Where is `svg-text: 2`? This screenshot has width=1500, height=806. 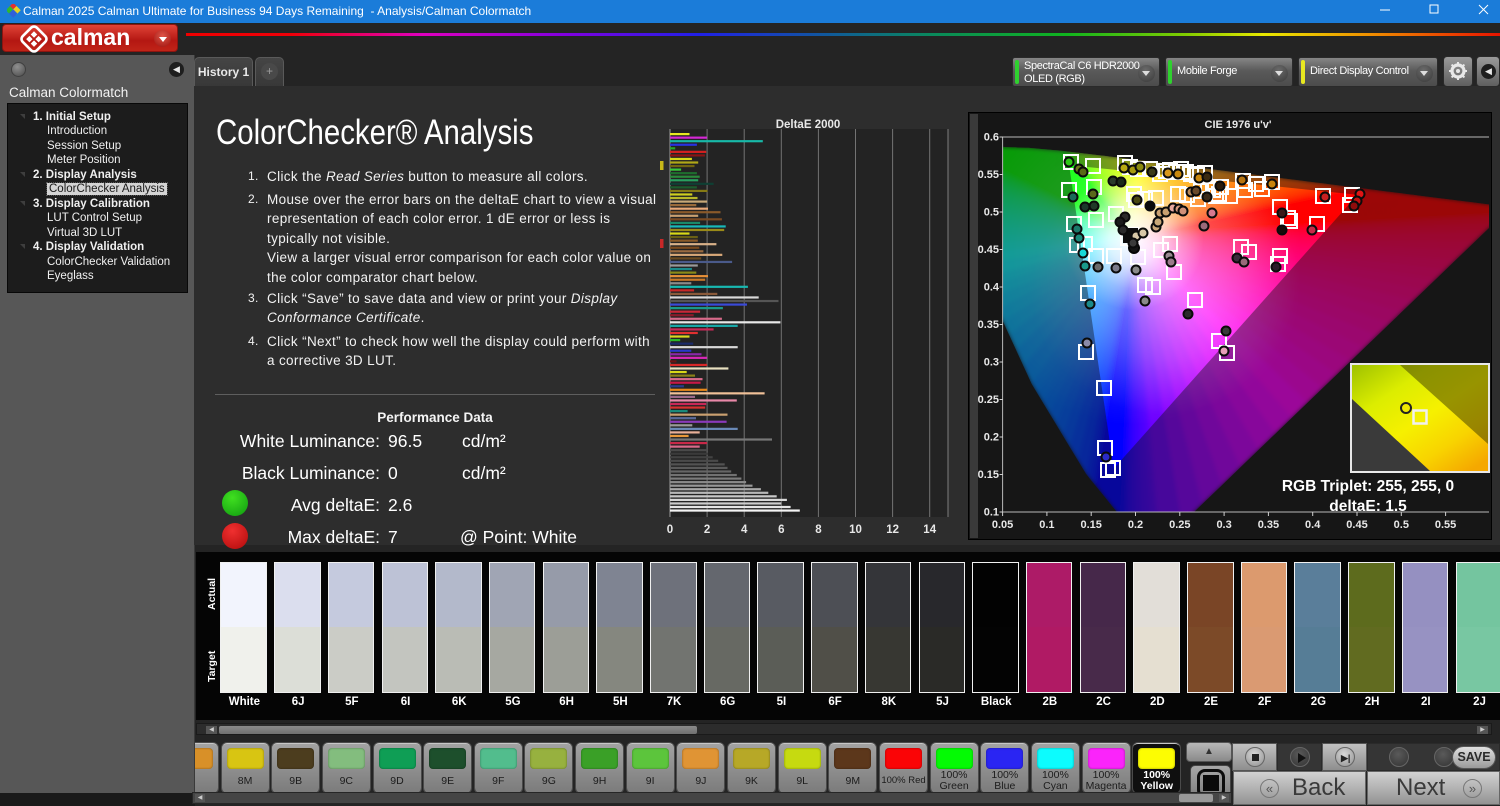
svg-text: 2 is located at coordinates (707, 530).